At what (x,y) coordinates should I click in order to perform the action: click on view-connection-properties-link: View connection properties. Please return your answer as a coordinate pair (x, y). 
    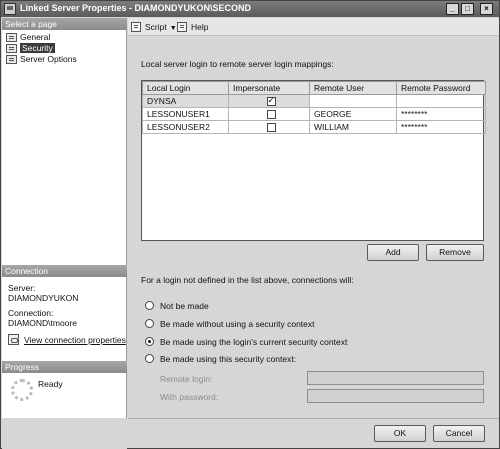
    Looking at the image, I should click on (75, 340).